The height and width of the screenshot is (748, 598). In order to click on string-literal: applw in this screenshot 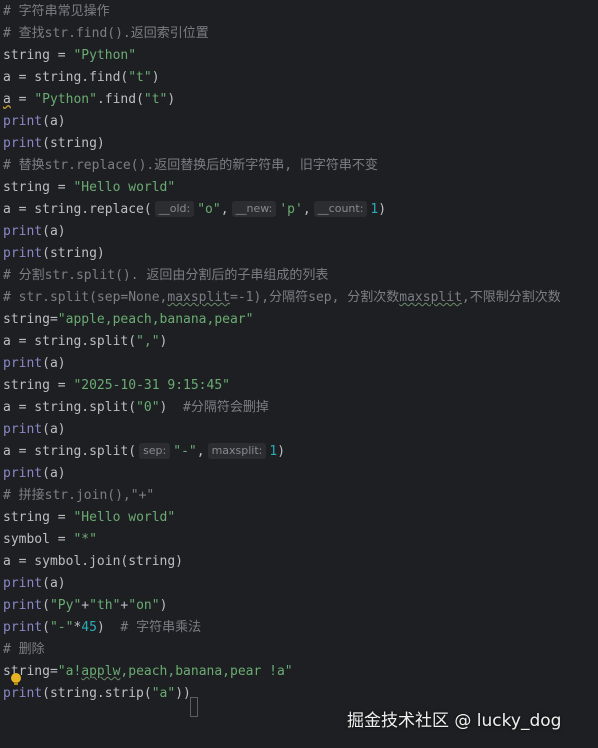, I will do `click(101, 671)`.